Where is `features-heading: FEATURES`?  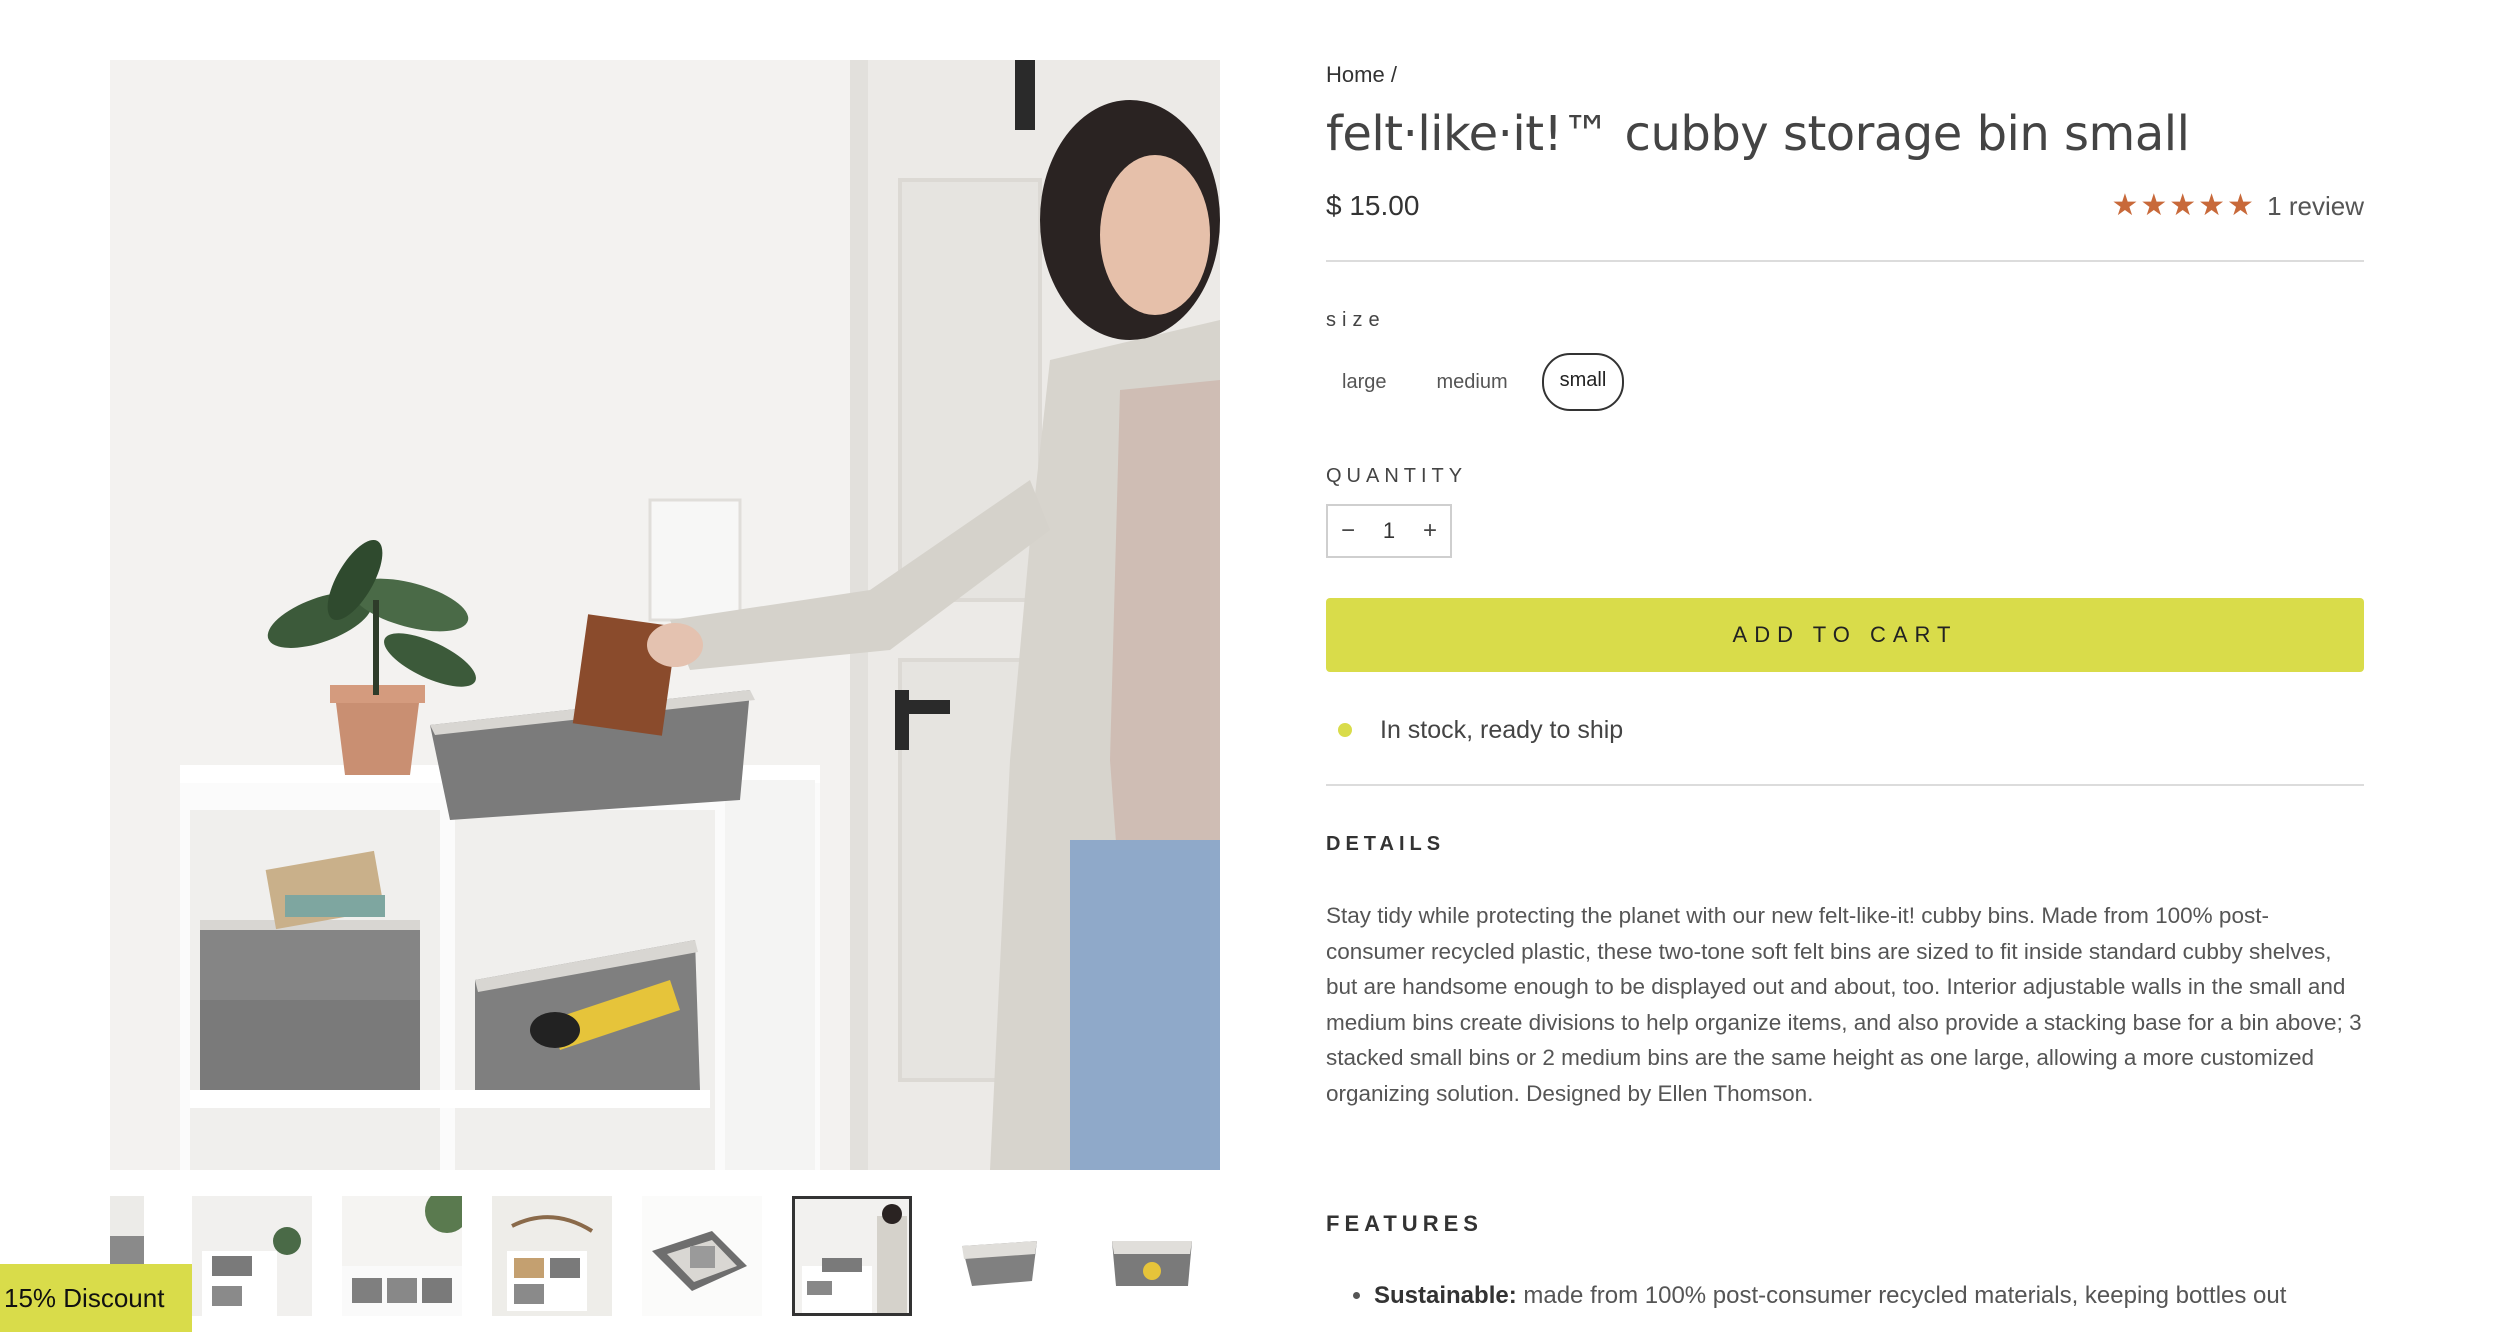 features-heading: FEATURES is located at coordinates (1404, 1223).